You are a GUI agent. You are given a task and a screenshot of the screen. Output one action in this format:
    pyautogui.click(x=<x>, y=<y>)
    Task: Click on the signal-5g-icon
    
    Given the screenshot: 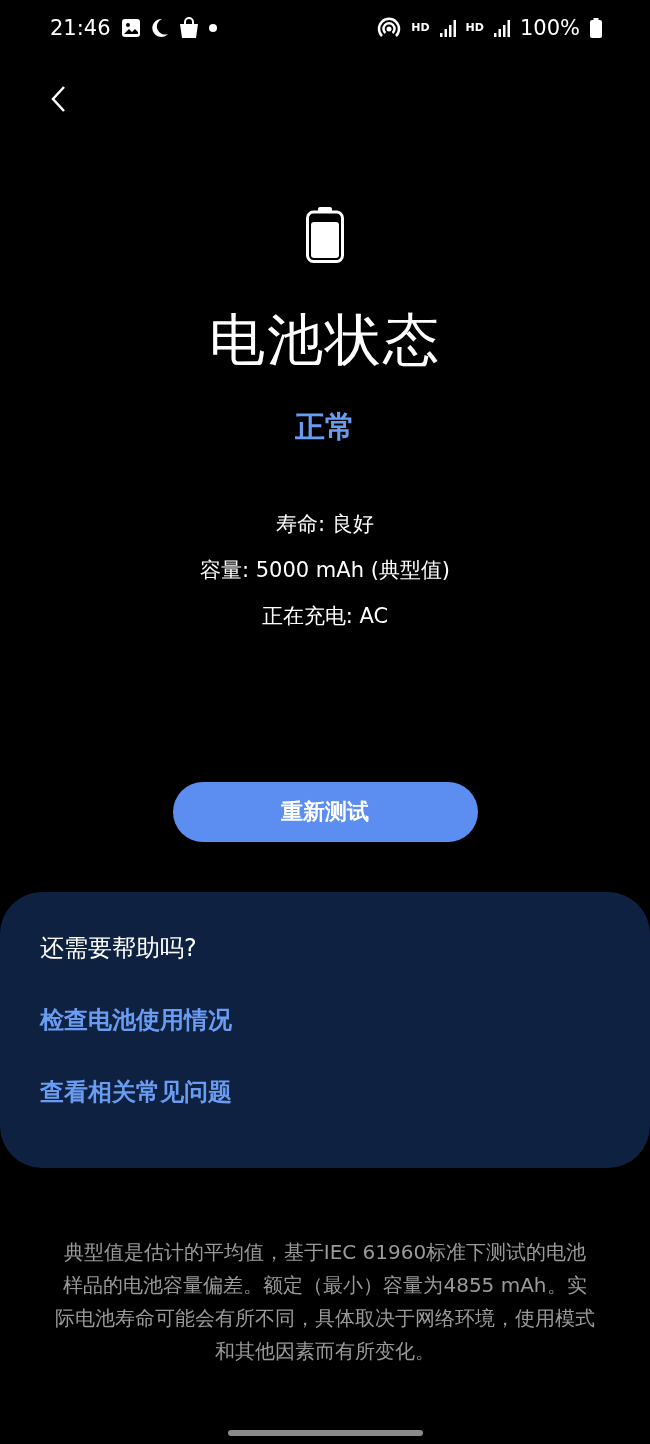 What is the action you would take?
    pyautogui.click(x=447, y=27)
    